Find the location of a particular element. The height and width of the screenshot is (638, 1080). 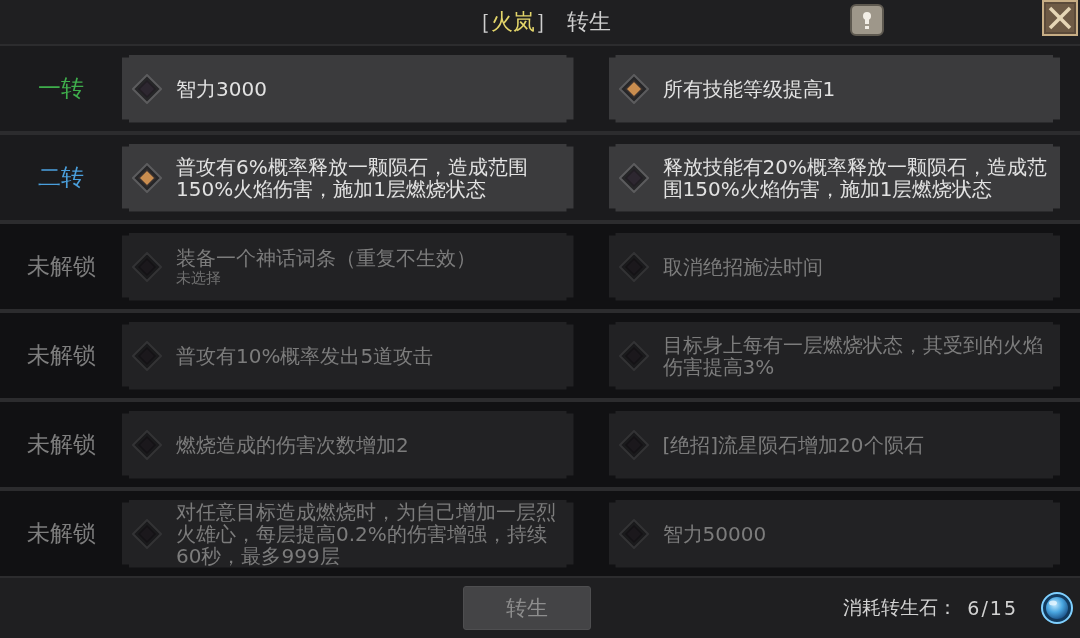

window-title: ［火岚］ 转生 is located at coordinates (540, 22).